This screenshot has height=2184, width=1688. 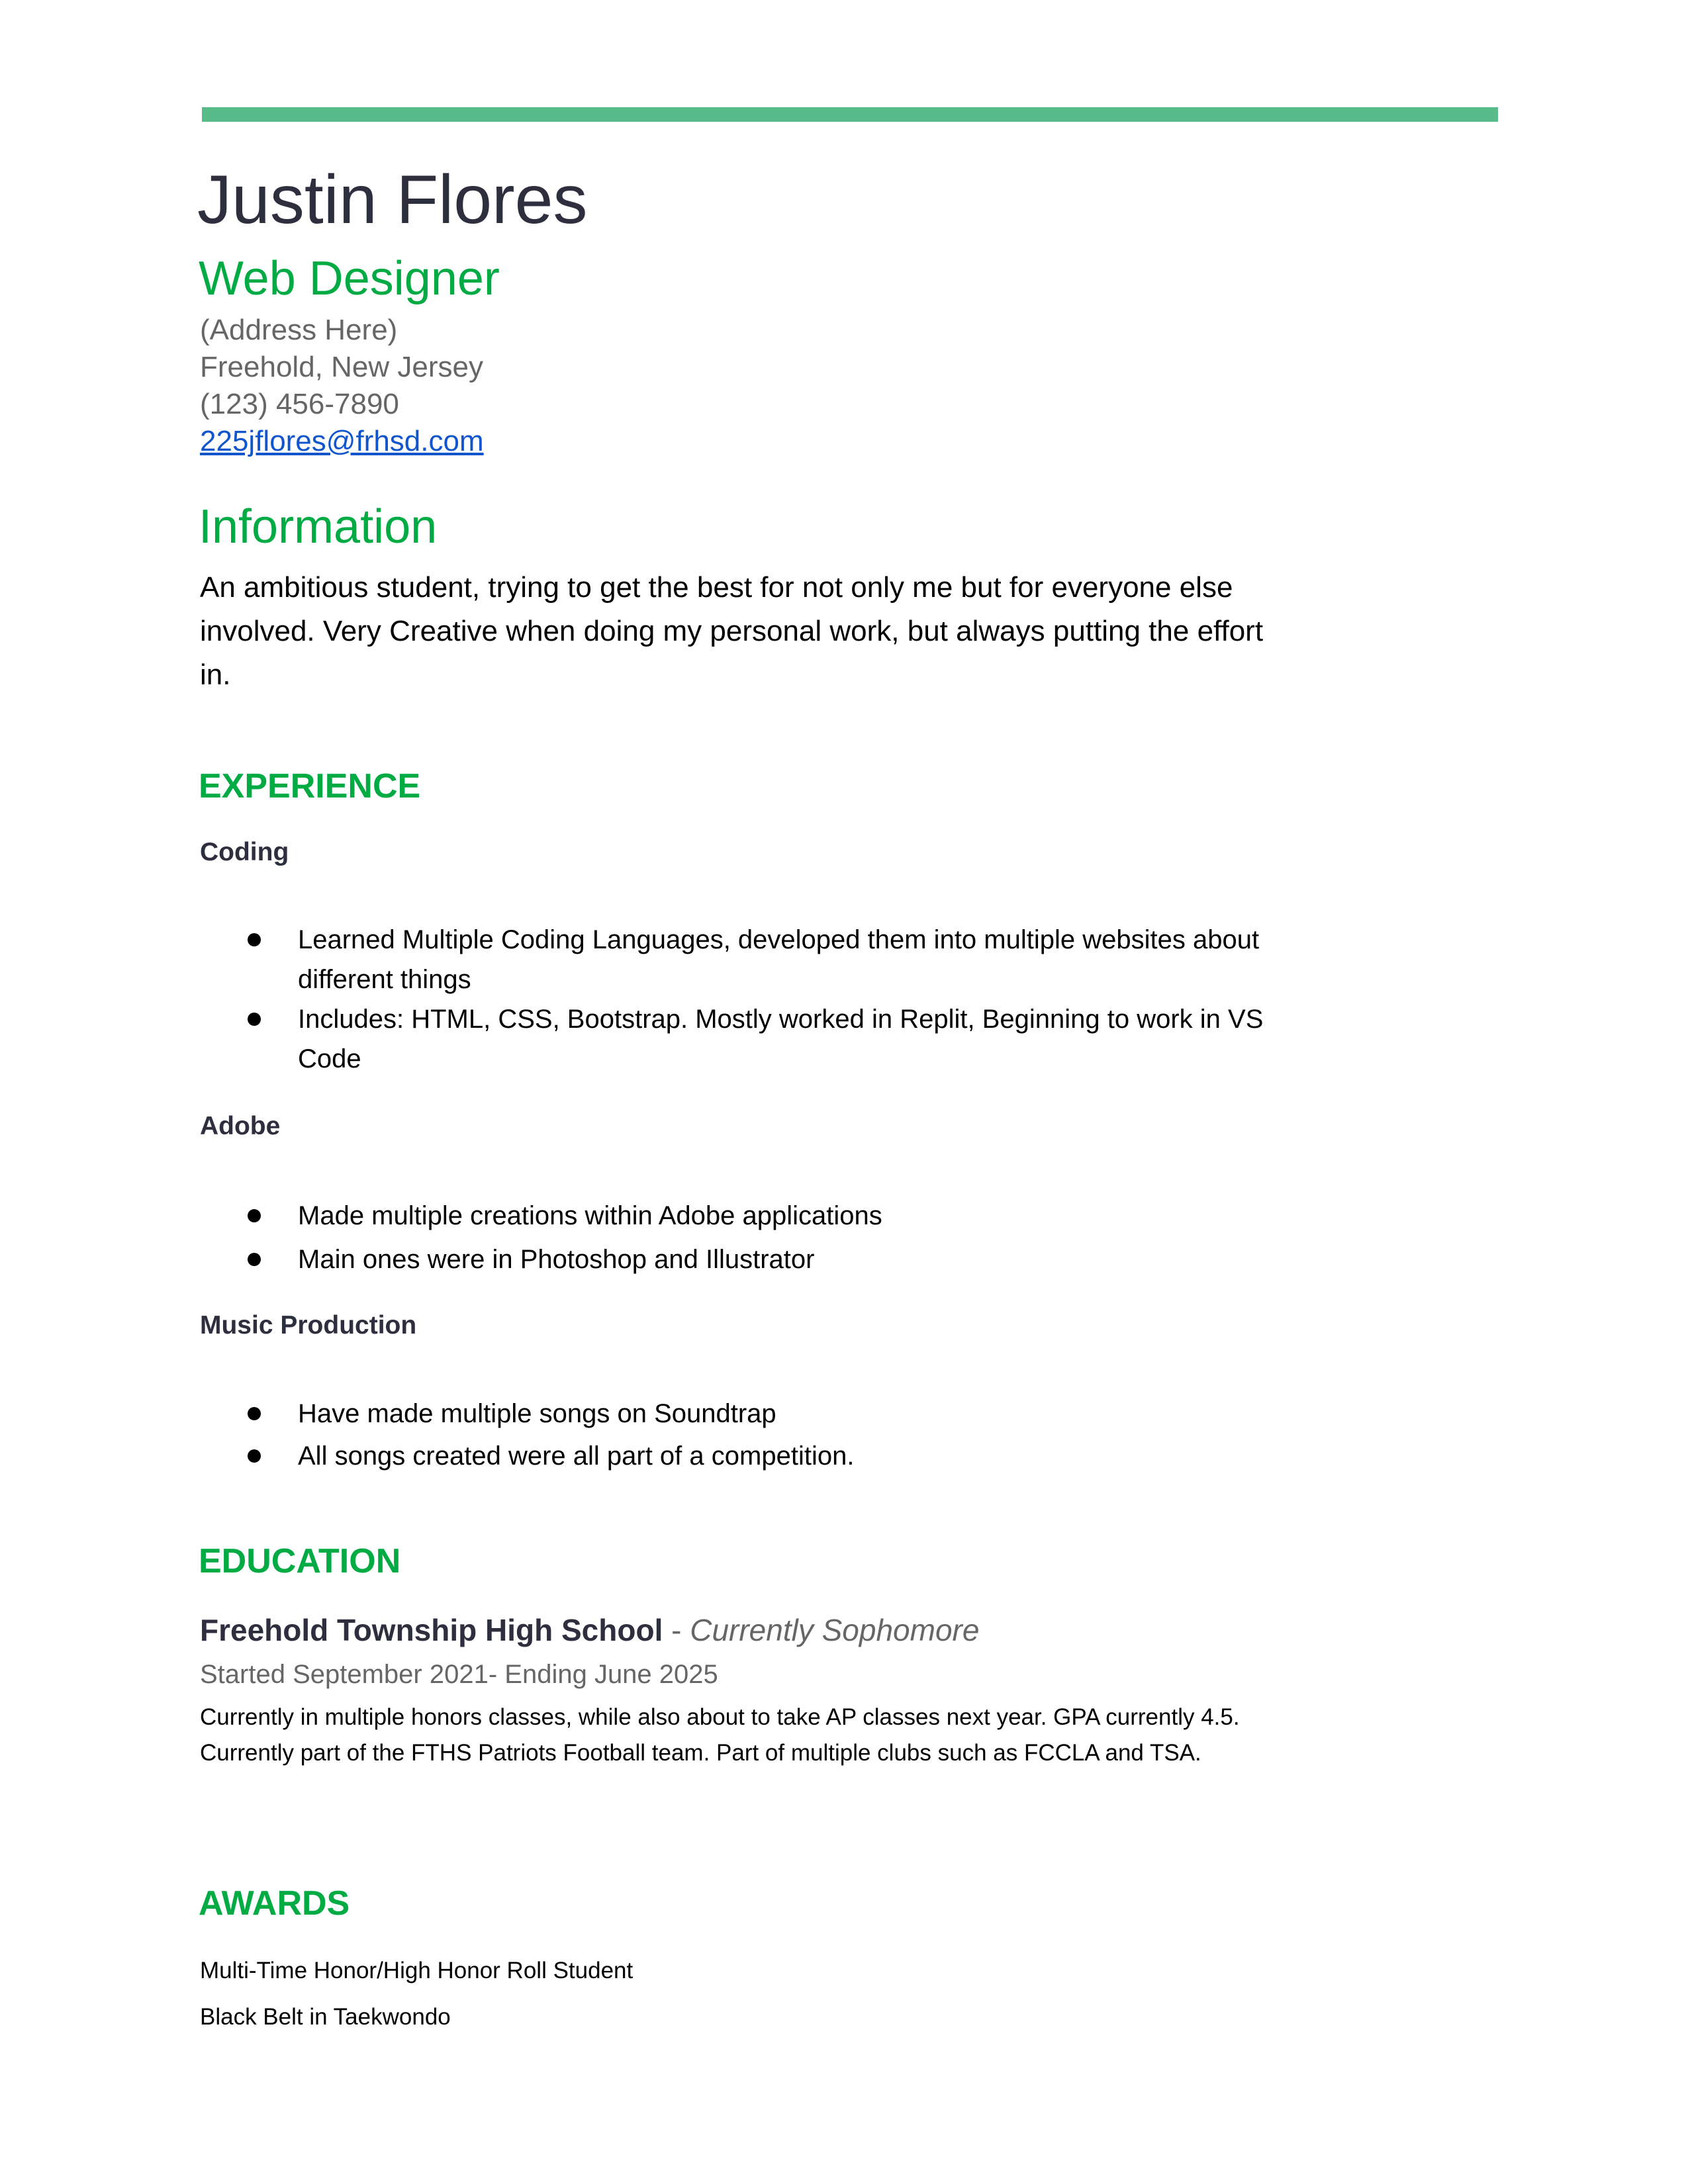 I want to click on education-dates: Started September 2021- Ending June 2025, so click(x=459, y=1675).